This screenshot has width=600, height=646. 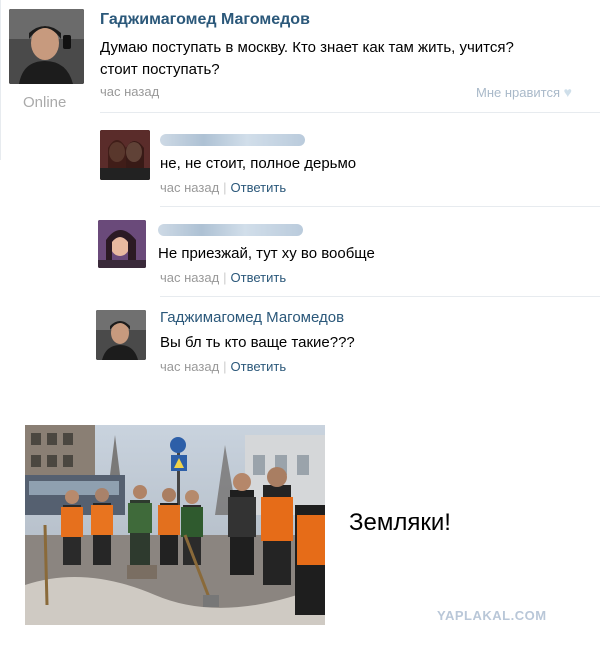 I want to click on heart-icon: ♥, so click(x=567, y=92).